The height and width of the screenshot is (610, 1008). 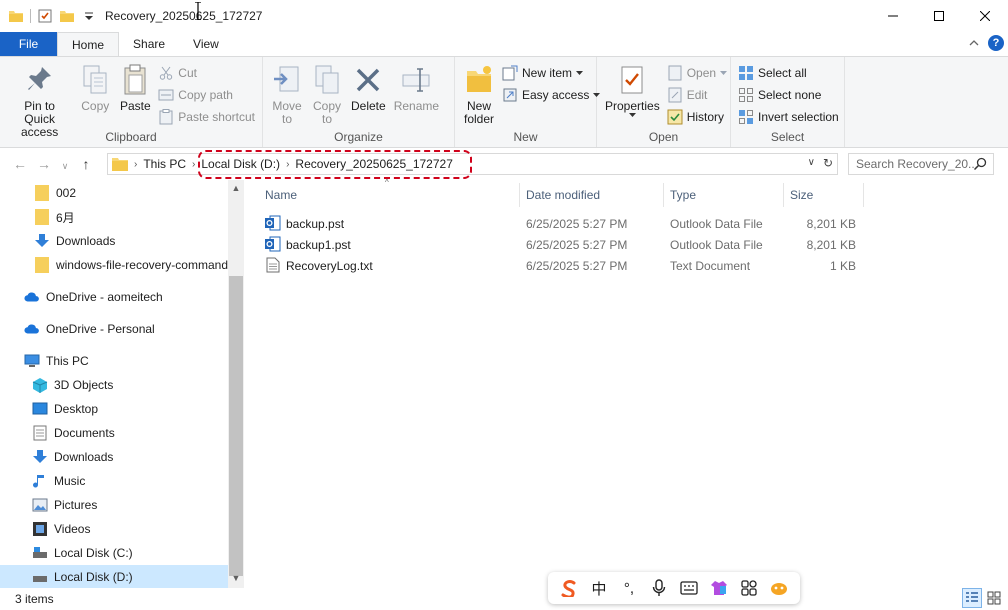 I want to click on large-icons-view-button, so click(x=994, y=598).